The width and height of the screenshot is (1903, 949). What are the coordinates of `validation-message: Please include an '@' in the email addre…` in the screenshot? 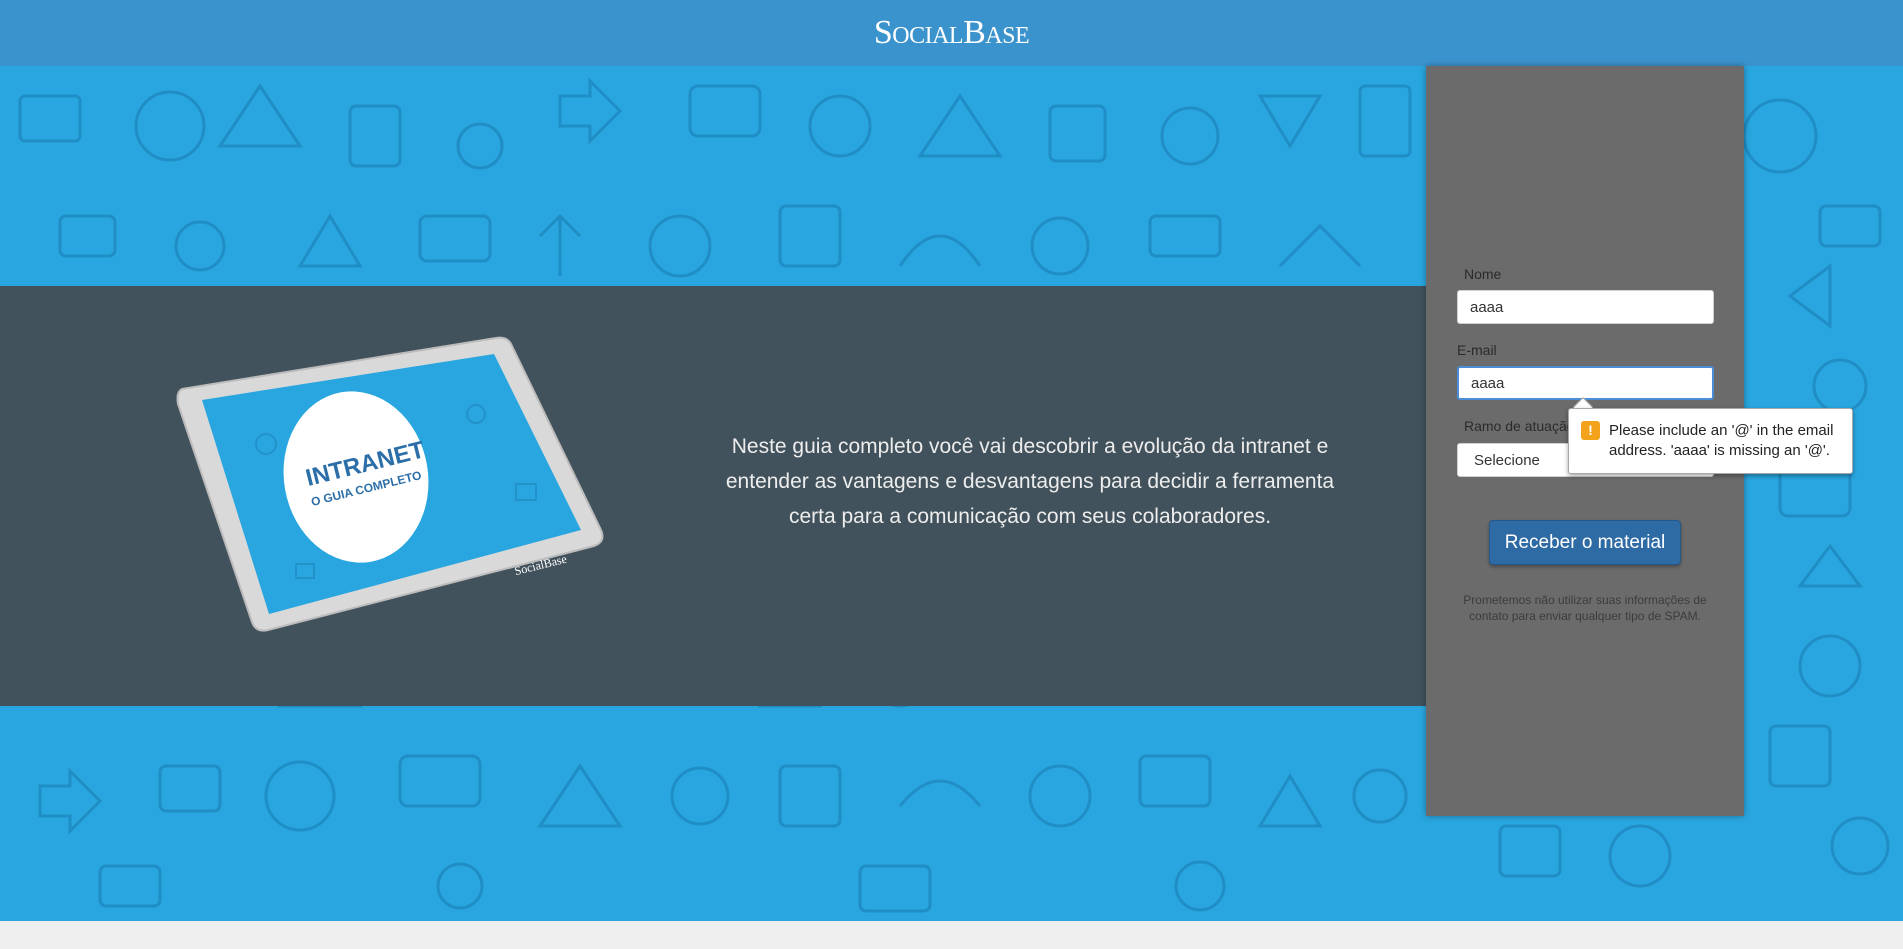 It's located at (1721, 440).